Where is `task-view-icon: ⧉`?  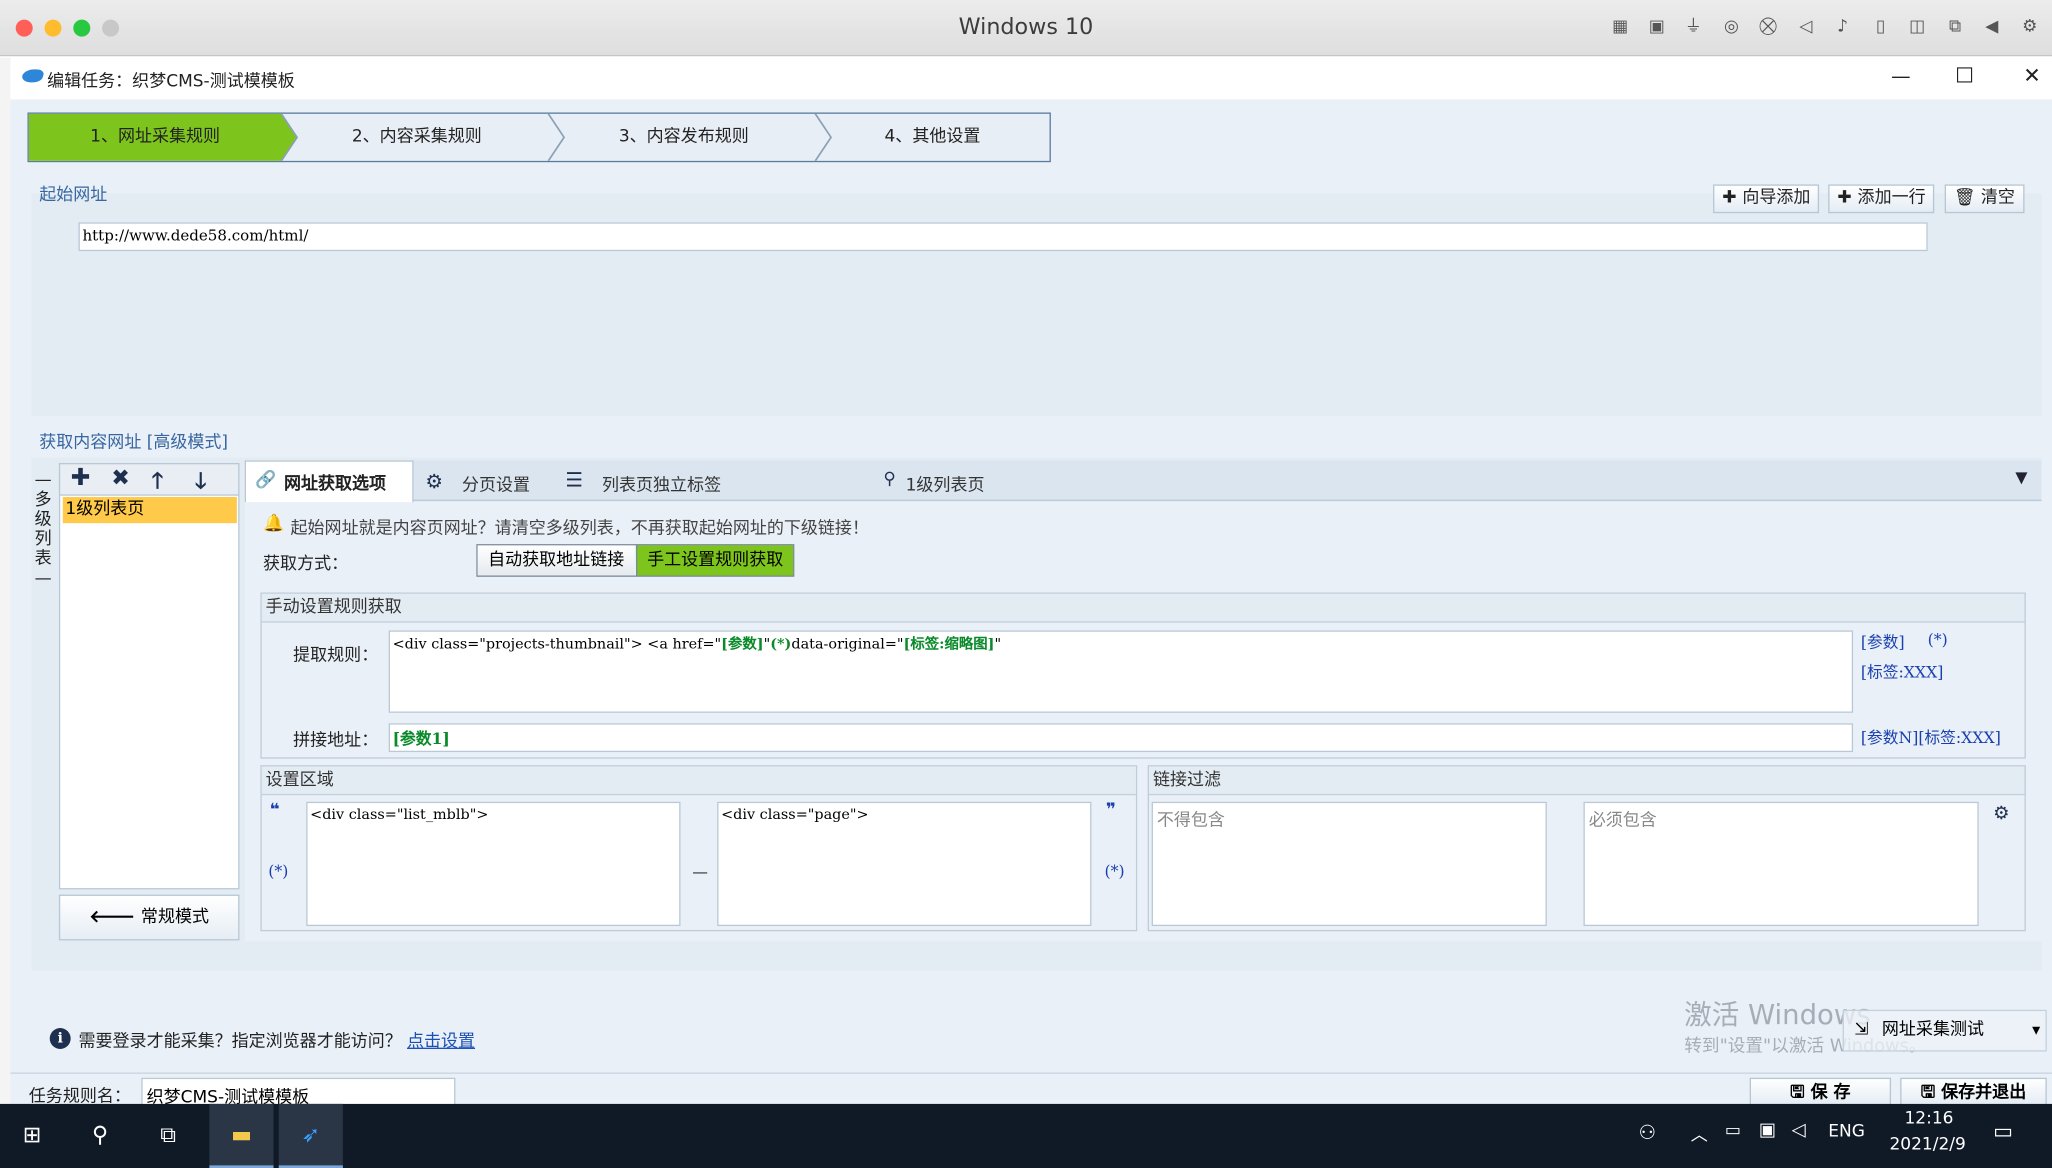 task-view-icon: ⧉ is located at coordinates (168, 1136).